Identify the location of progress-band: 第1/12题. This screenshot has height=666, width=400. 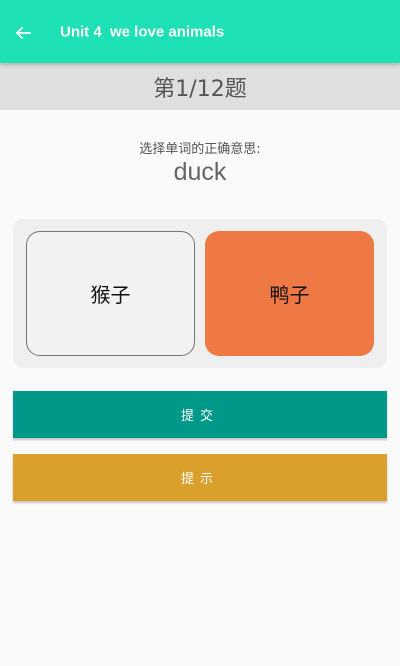
(200, 86).